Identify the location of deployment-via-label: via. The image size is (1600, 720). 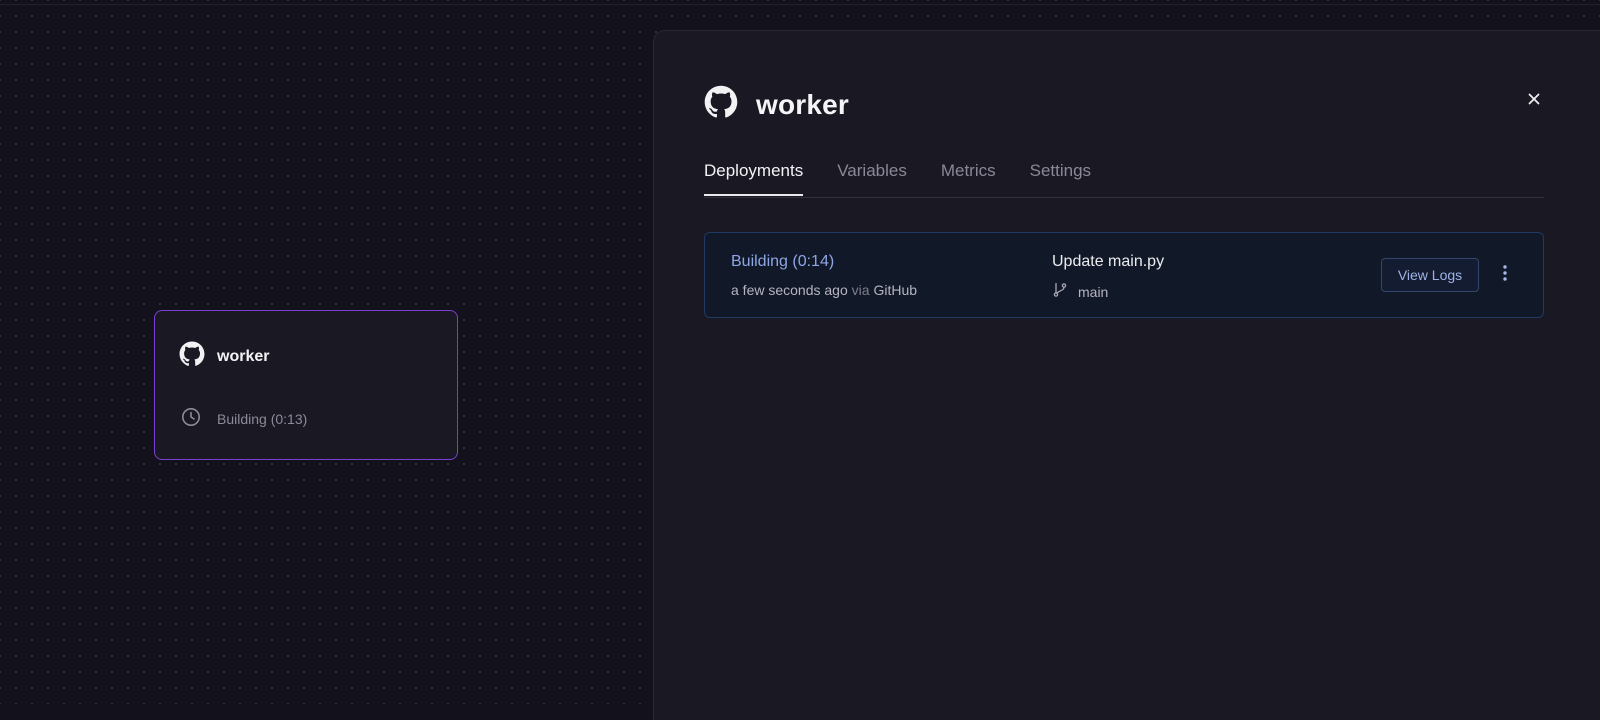
(860, 290).